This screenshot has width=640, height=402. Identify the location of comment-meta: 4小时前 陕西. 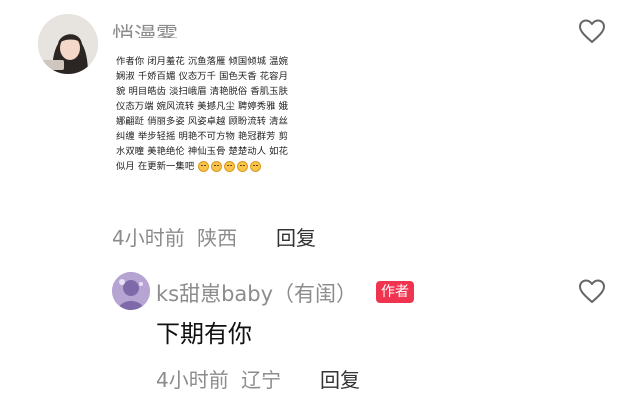
(174, 236).